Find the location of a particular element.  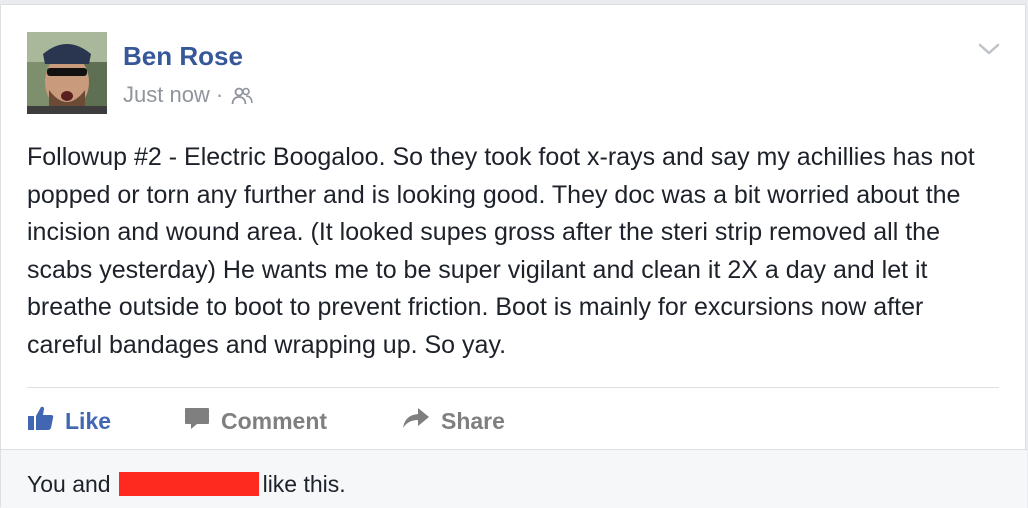

likes-summary: You and like this. is located at coordinates (186, 484).